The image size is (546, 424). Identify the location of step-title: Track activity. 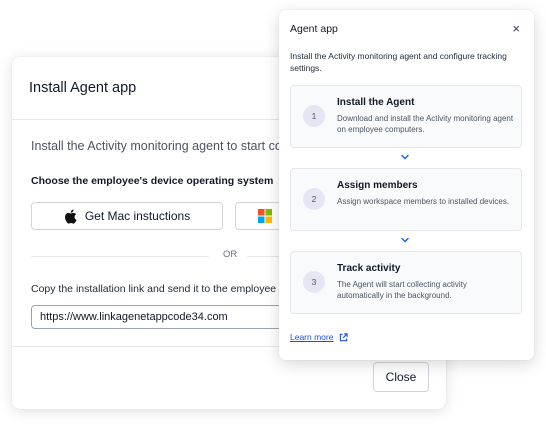
(369, 268).